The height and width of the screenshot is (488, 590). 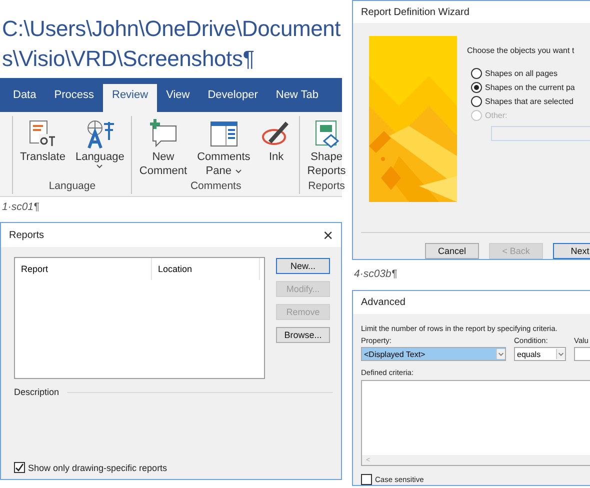 I want to click on dialog-title: Reports, so click(x=26, y=235).